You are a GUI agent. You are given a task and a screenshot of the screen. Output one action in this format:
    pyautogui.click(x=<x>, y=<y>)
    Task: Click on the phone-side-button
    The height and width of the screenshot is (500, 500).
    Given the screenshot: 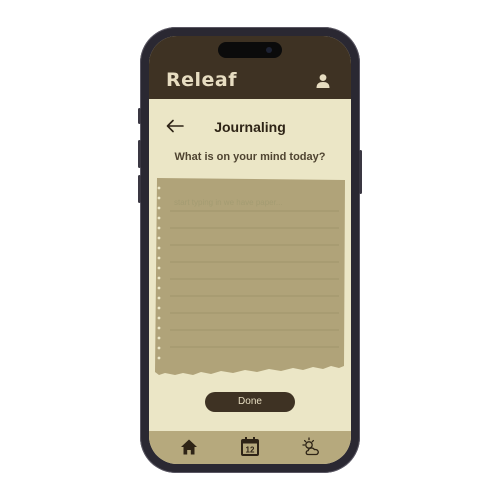 What is the action you would take?
    pyautogui.click(x=139, y=116)
    